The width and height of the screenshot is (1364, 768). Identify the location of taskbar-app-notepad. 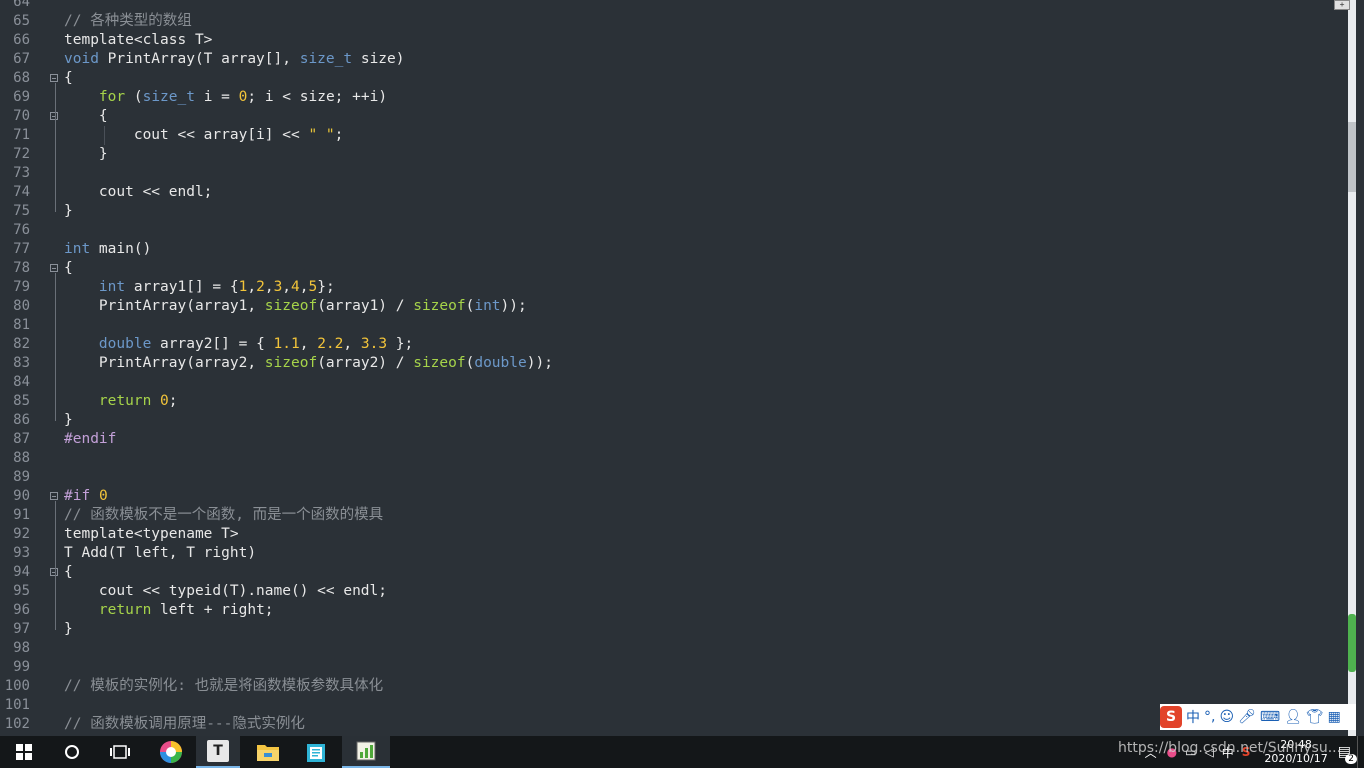
(316, 752).